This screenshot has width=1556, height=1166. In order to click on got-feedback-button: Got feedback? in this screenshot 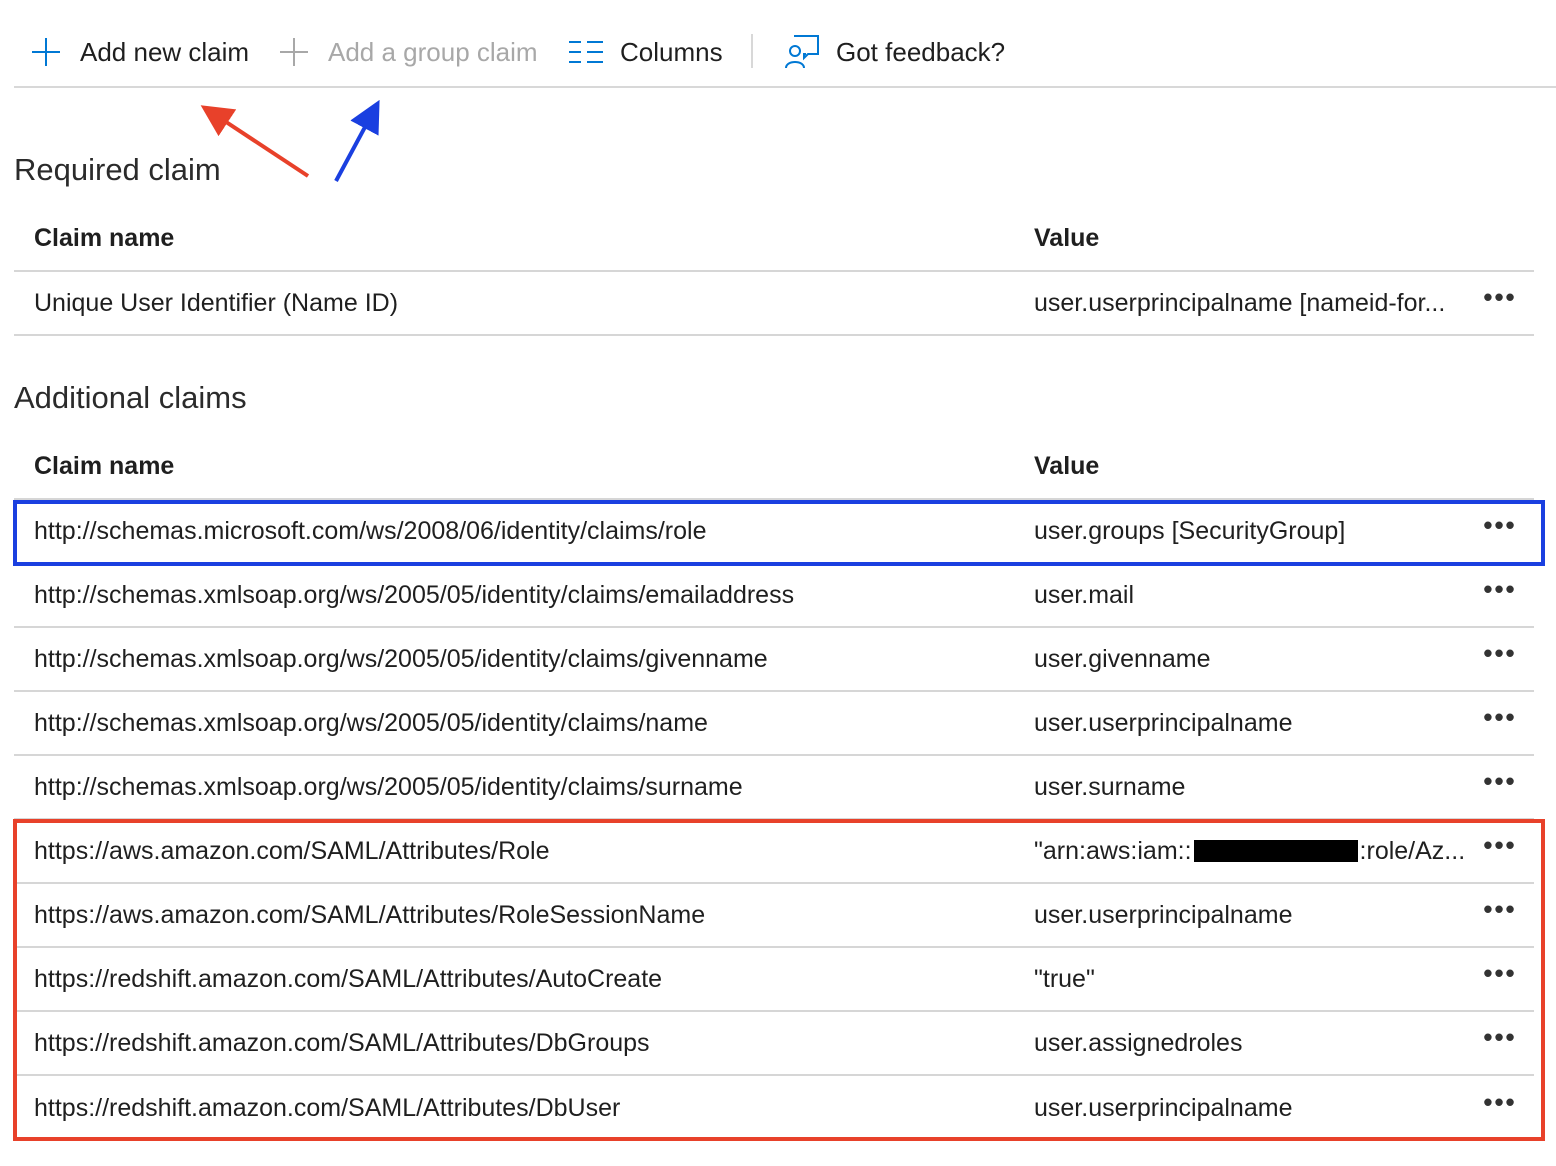, I will do `click(894, 52)`.